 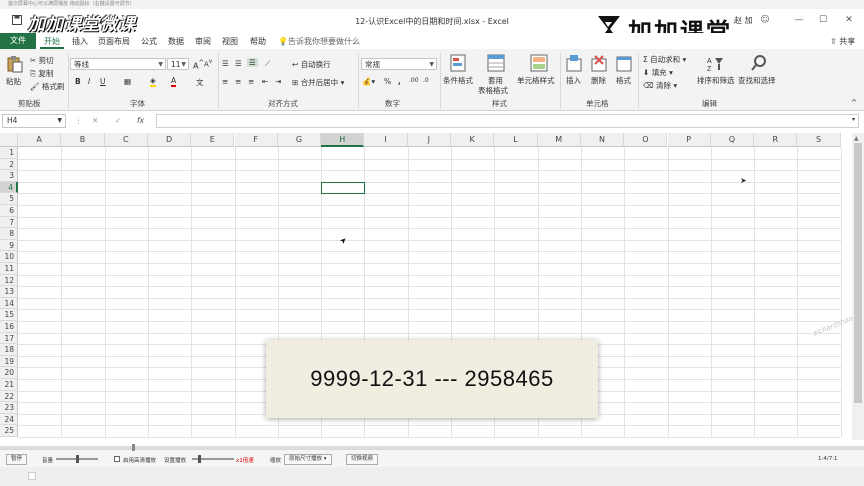 I want to click on merge-center-button: ⊞ 合并后居中 ▾, so click(x=318, y=82).